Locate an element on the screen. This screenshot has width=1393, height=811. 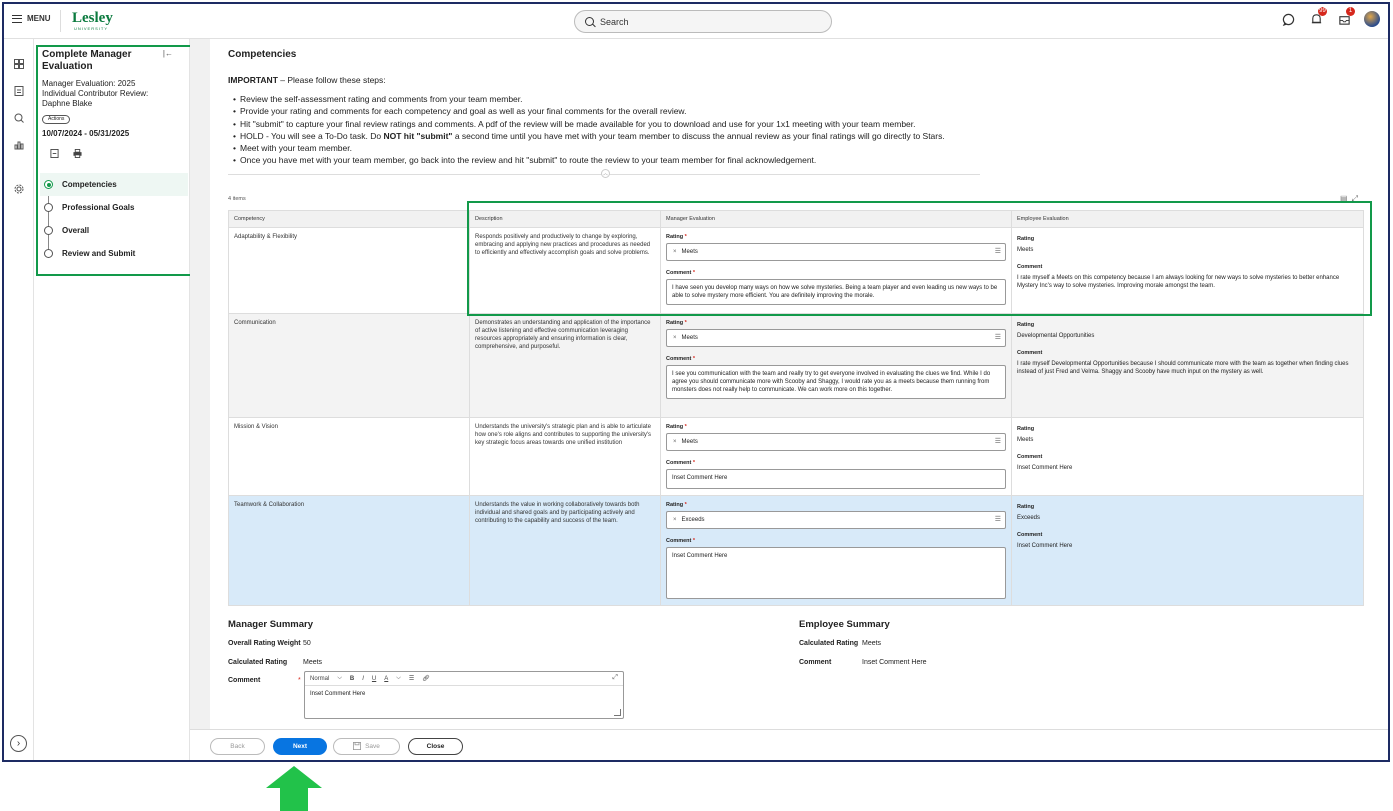
report-icon is located at coordinates (18, 90).